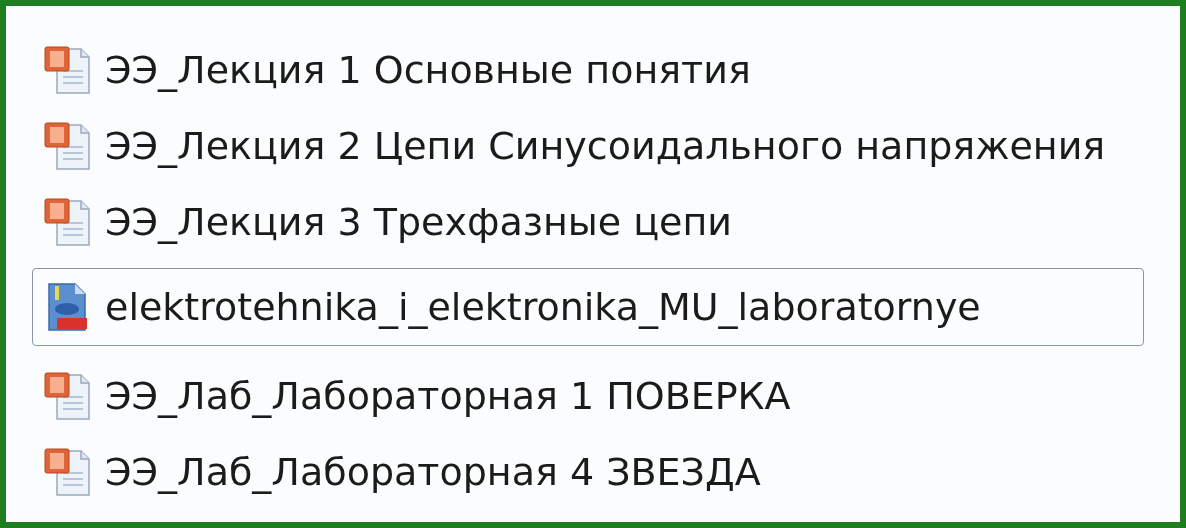 The height and width of the screenshot is (528, 1186). Describe the element at coordinates (588, 307) in the screenshot. I see `file-item: elektrotehnika_i_elektronika_MU_laboratornye` at that location.